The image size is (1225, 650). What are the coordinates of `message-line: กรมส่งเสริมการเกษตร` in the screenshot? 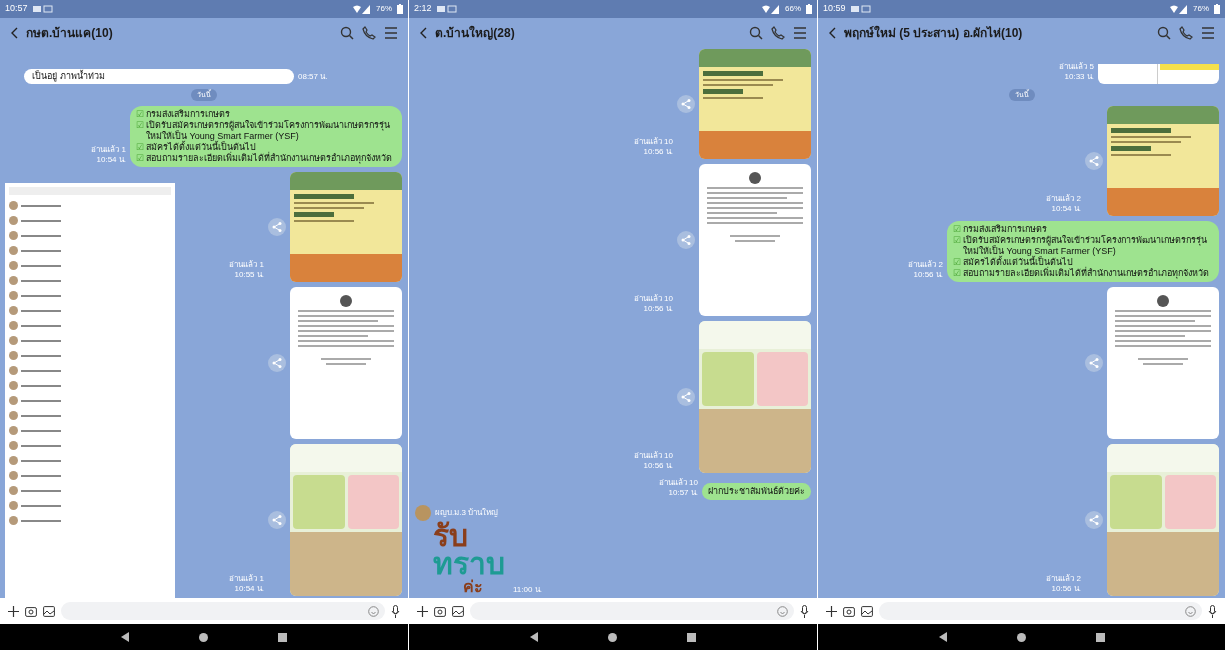 It's located at (188, 114).